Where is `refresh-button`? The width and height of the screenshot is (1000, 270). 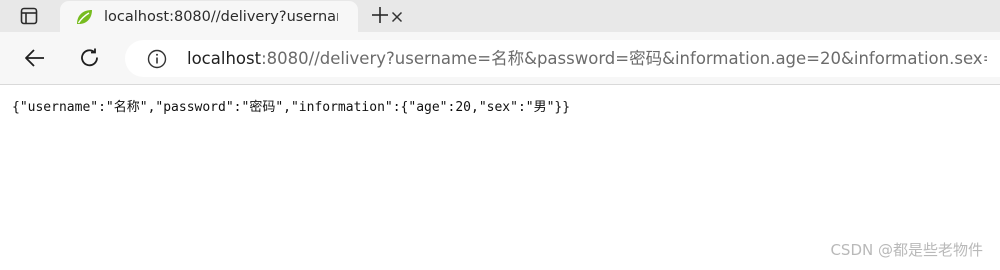
refresh-button is located at coordinates (90, 58).